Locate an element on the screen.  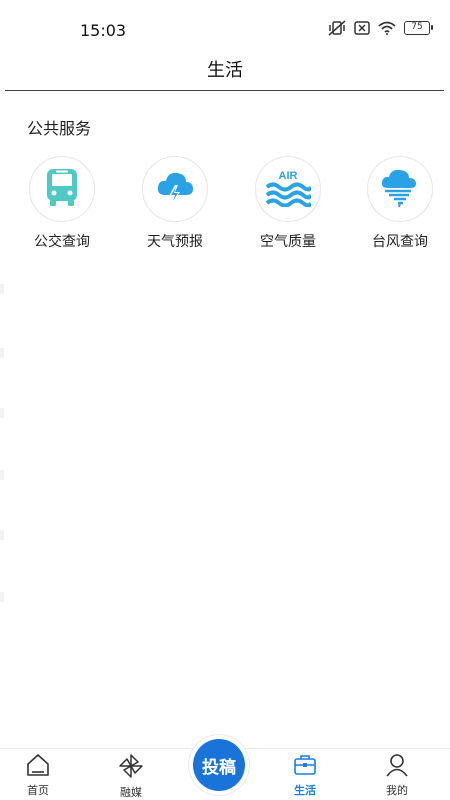
service-weather-forecast: 天气预报 is located at coordinates (175, 203).